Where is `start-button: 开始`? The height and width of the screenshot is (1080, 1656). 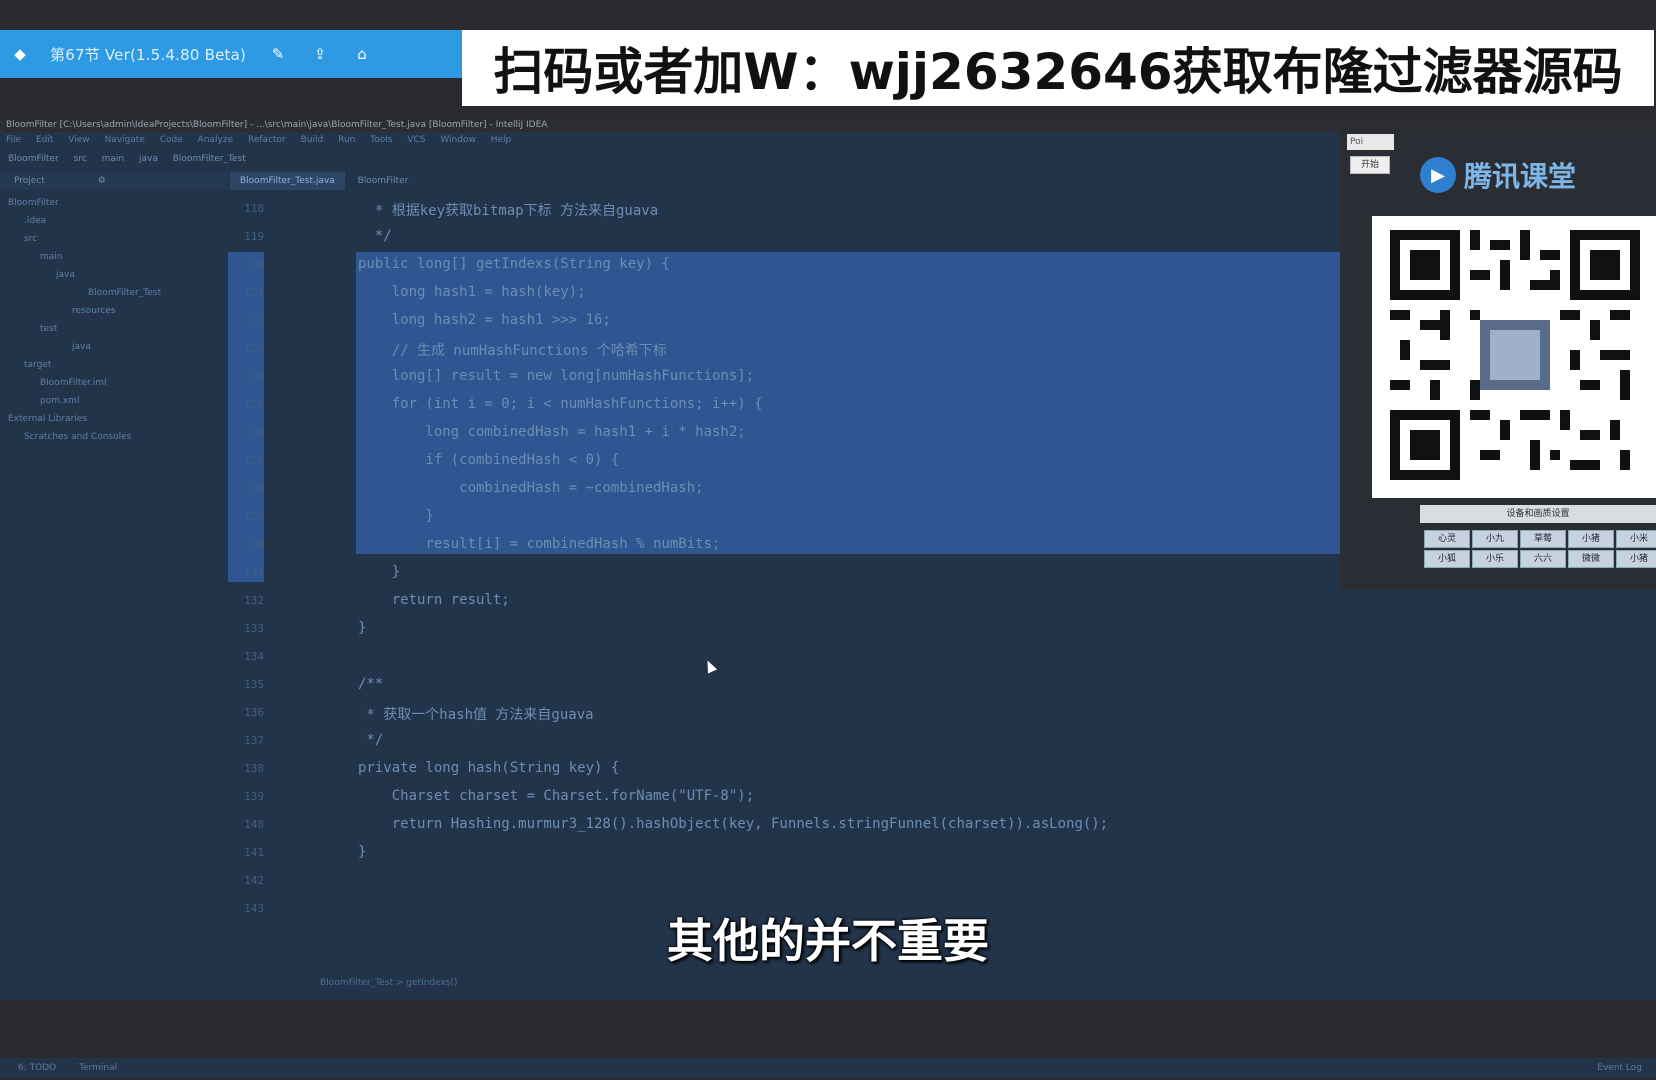
start-button: 开始 is located at coordinates (1370, 165).